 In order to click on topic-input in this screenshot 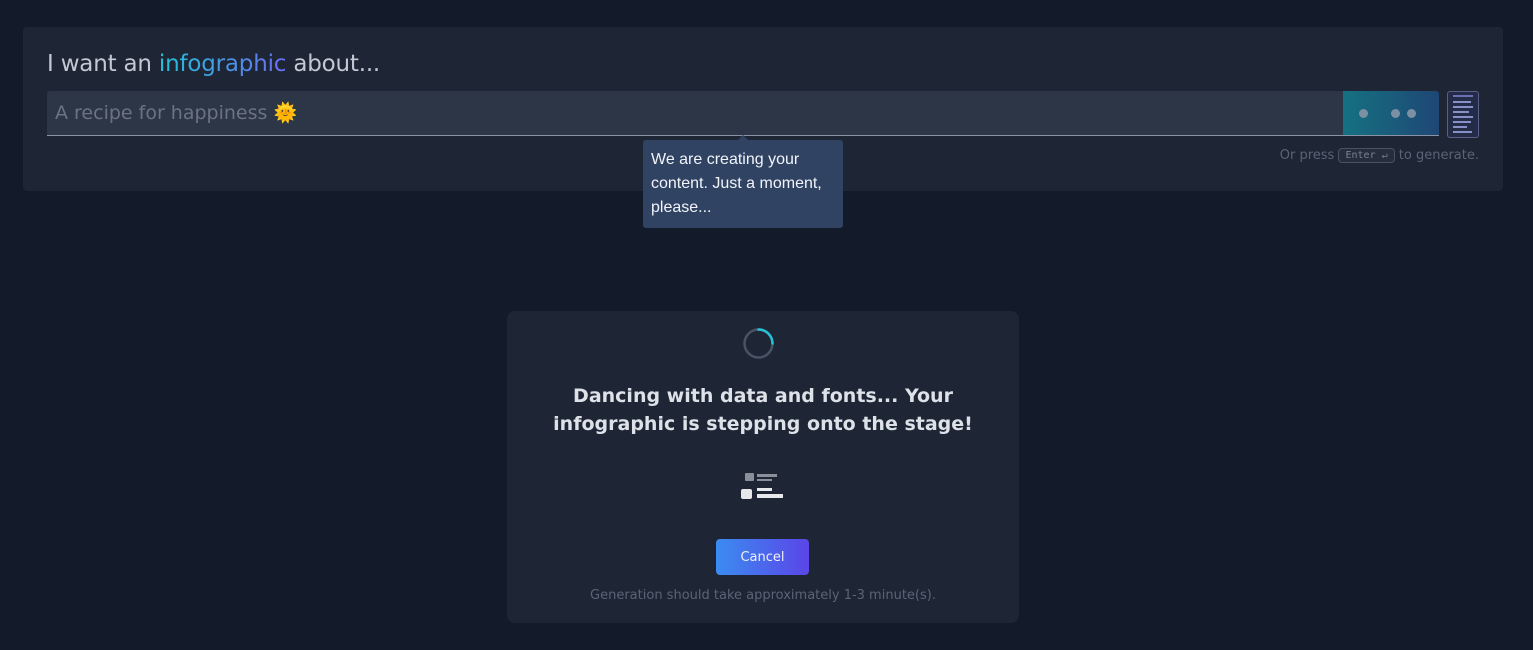, I will do `click(695, 113)`.